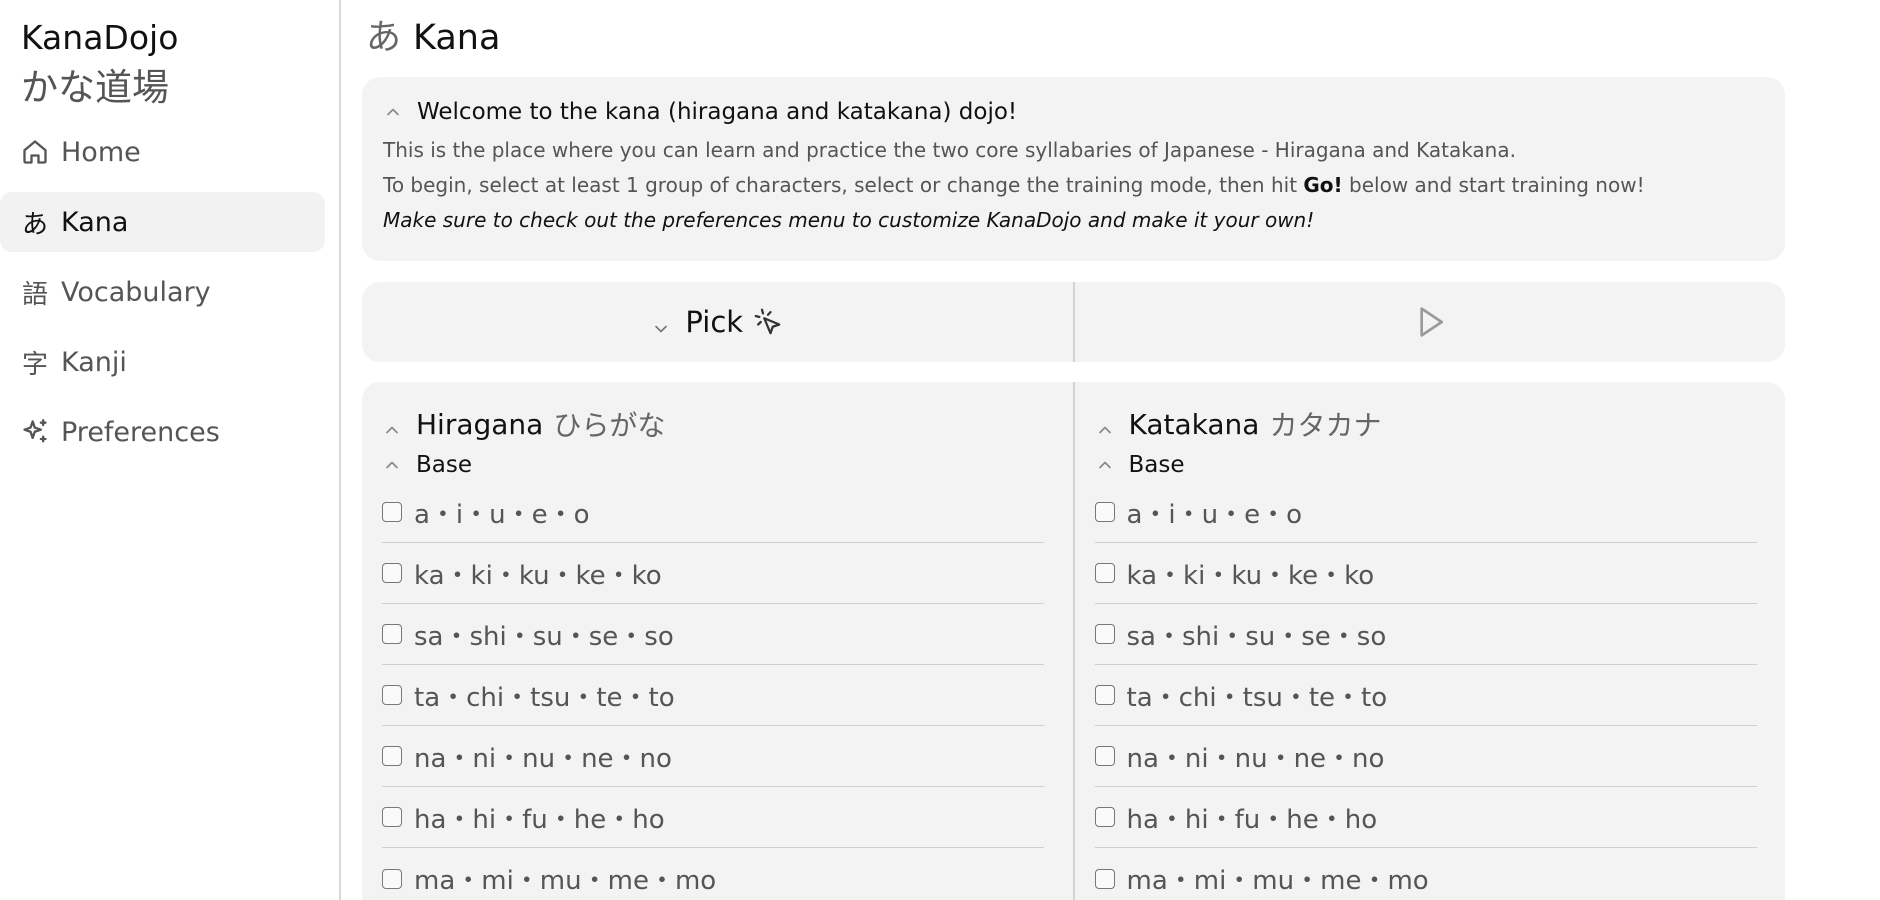 The width and height of the screenshot is (1880, 900). I want to click on chevron-down-icon, so click(661, 322).